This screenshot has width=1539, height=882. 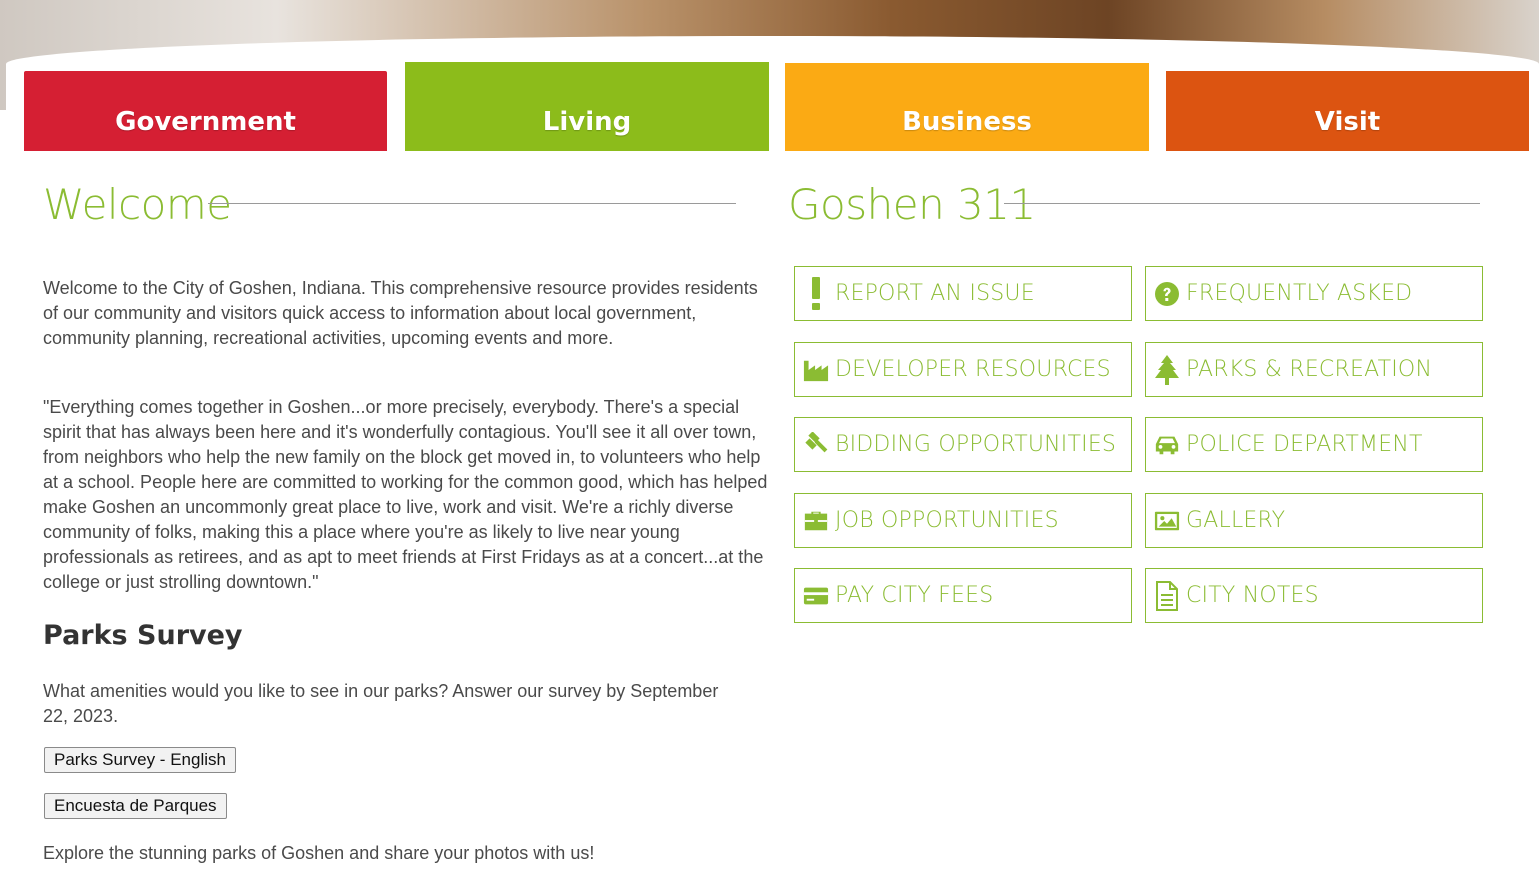 I want to click on image-icon, so click(x=1167, y=521).